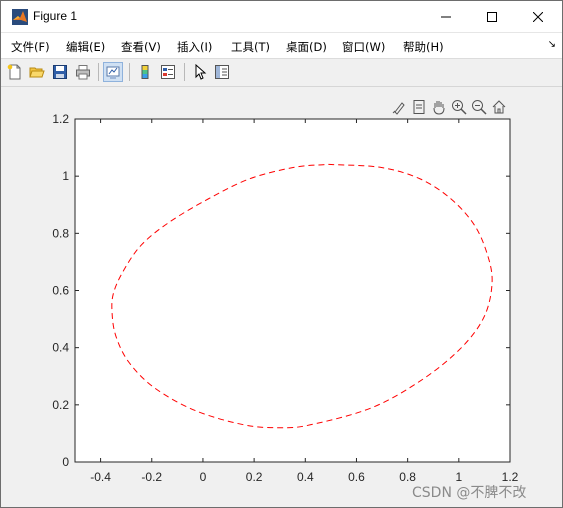  I want to click on y-tick-label: 1, so click(65, 176).